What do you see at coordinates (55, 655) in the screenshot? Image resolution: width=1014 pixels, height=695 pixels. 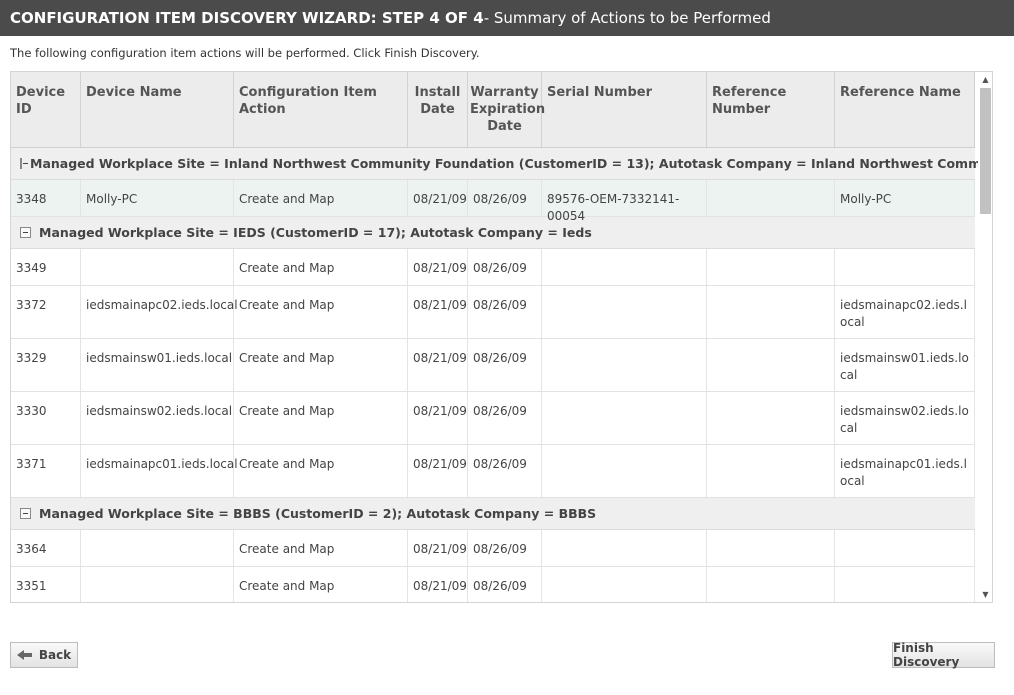 I see `back-button-label: Back` at bounding box center [55, 655].